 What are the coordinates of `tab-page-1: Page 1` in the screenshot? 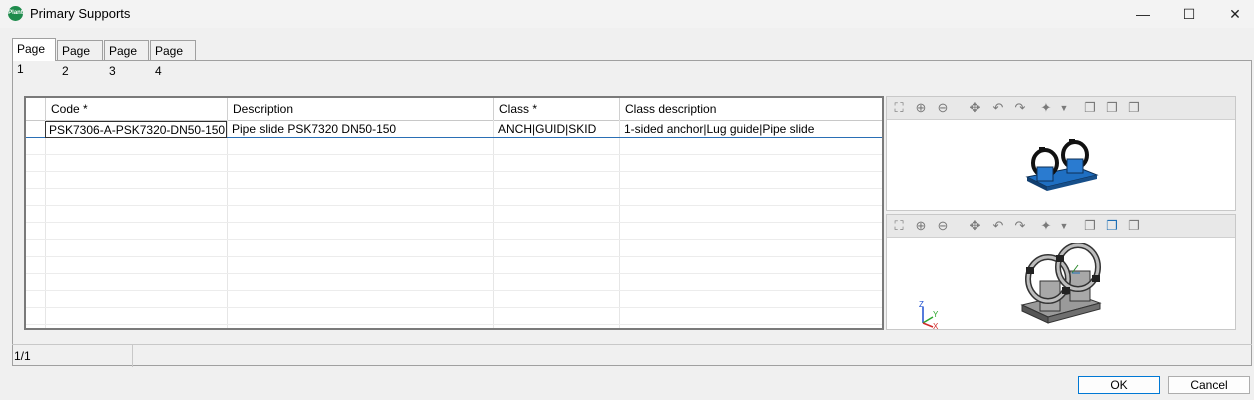 It's located at (34, 57).